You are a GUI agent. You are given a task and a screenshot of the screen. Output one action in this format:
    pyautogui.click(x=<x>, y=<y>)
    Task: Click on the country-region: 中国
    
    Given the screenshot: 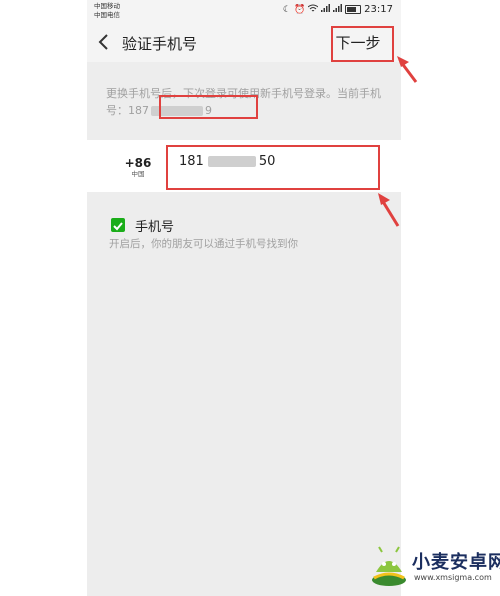 What is the action you would take?
    pyautogui.click(x=138, y=174)
    